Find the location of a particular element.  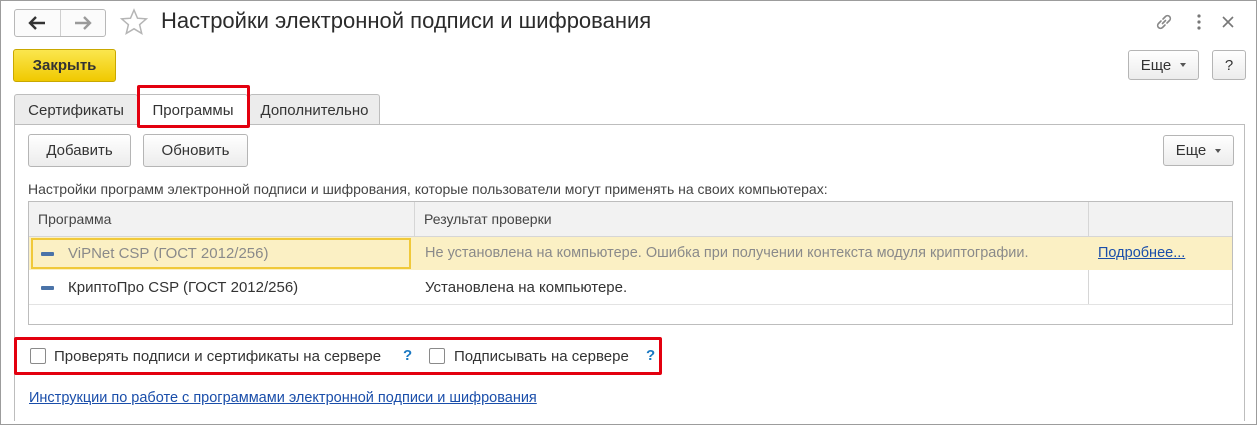

sign-on-server-checkbox is located at coordinates (437, 356).